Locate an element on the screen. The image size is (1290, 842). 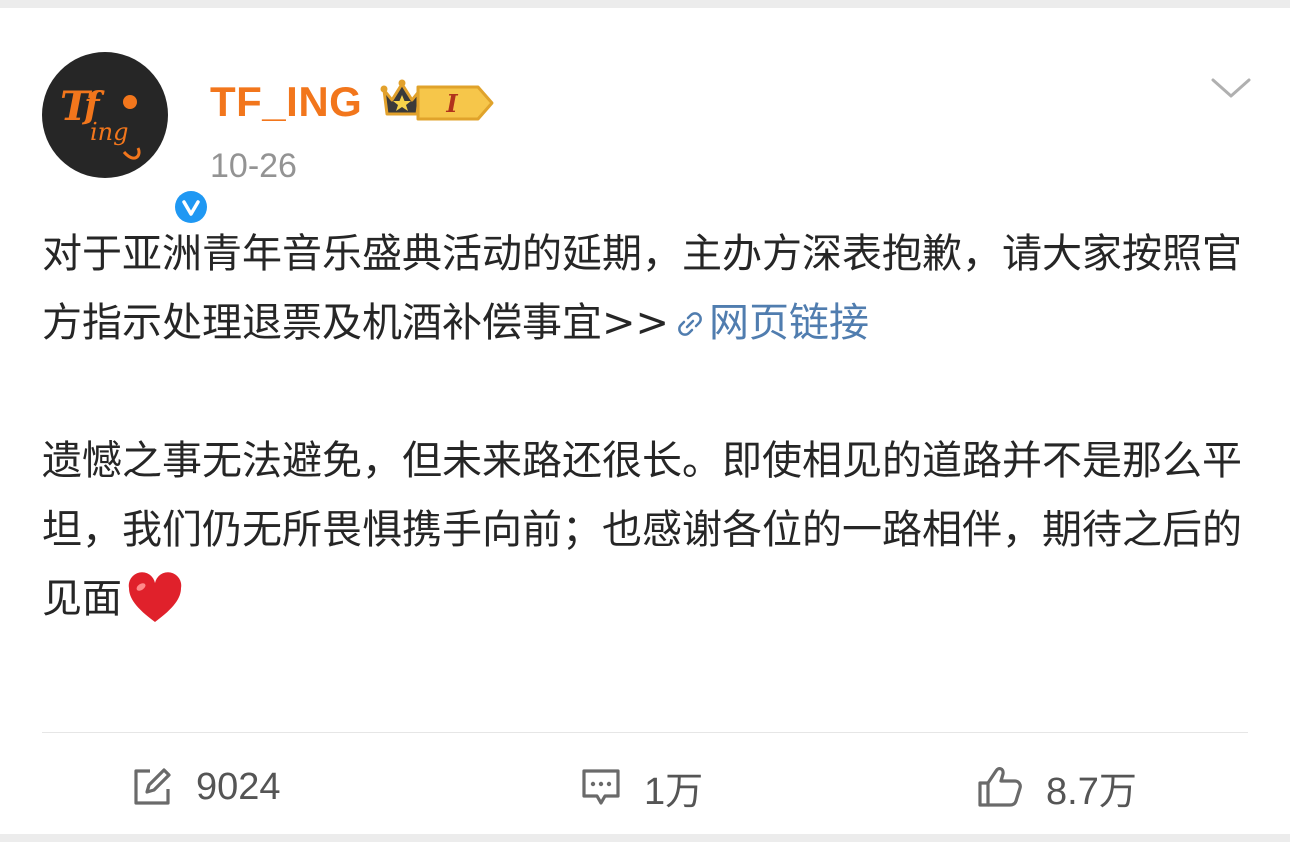
comment-icon is located at coordinates (601, 787).